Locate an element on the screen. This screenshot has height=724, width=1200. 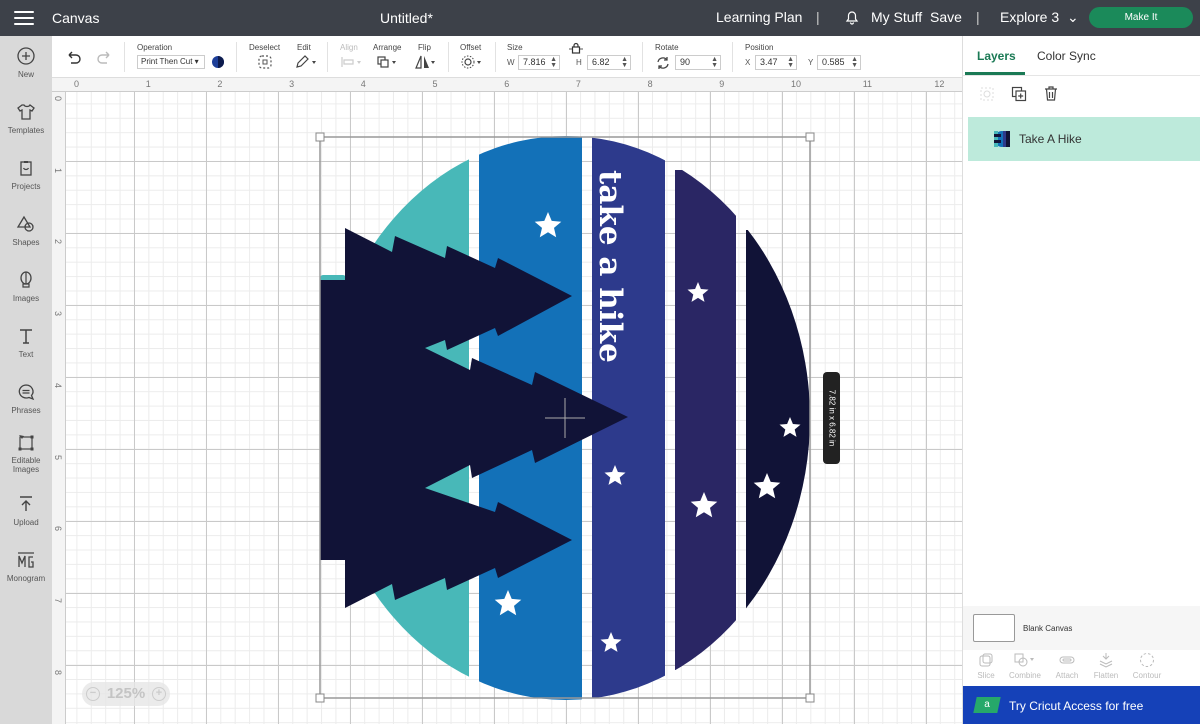
sidebar-label: Phrases is located at coordinates (26, 410).